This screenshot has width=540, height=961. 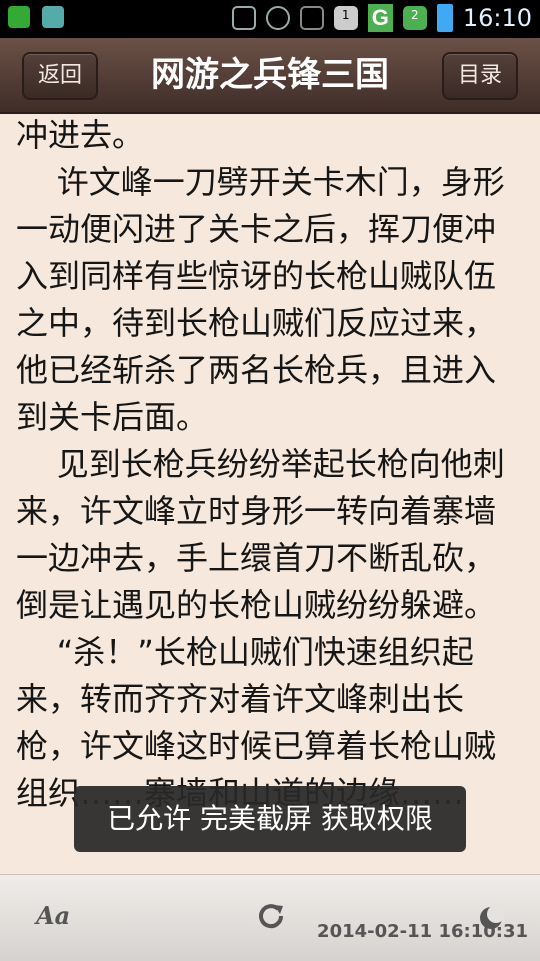 What do you see at coordinates (277, 18) in the screenshot?
I see `alarm-icon` at bounding box center [277, 18].